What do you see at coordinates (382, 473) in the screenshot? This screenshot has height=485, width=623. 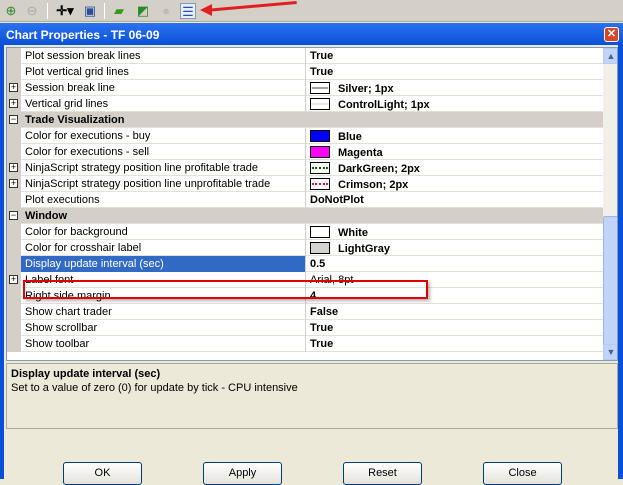 I see `reset-button: Reset` at bounding box center [382, 473].